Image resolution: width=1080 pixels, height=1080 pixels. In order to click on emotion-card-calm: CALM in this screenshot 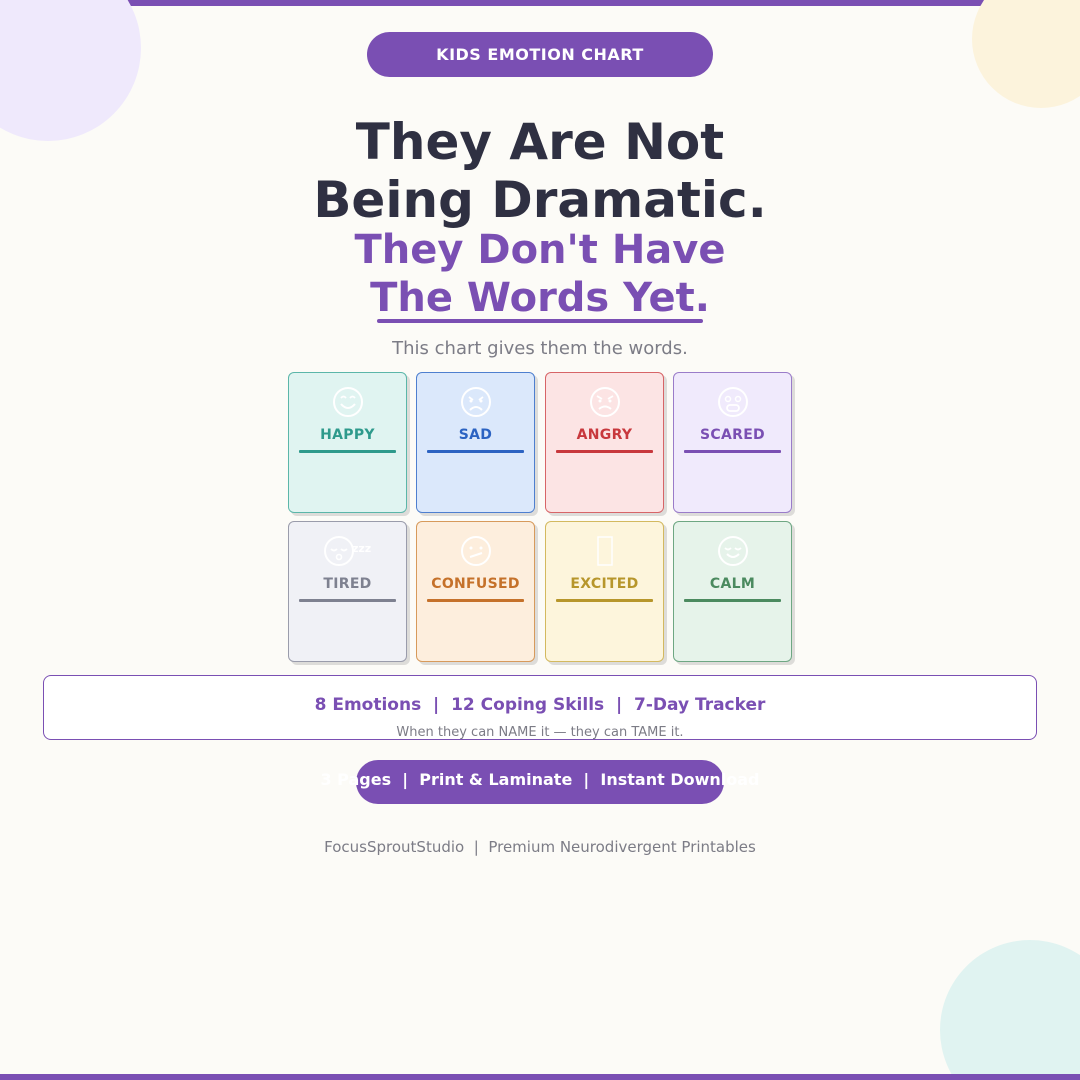, I will do `click(732, 591)`.